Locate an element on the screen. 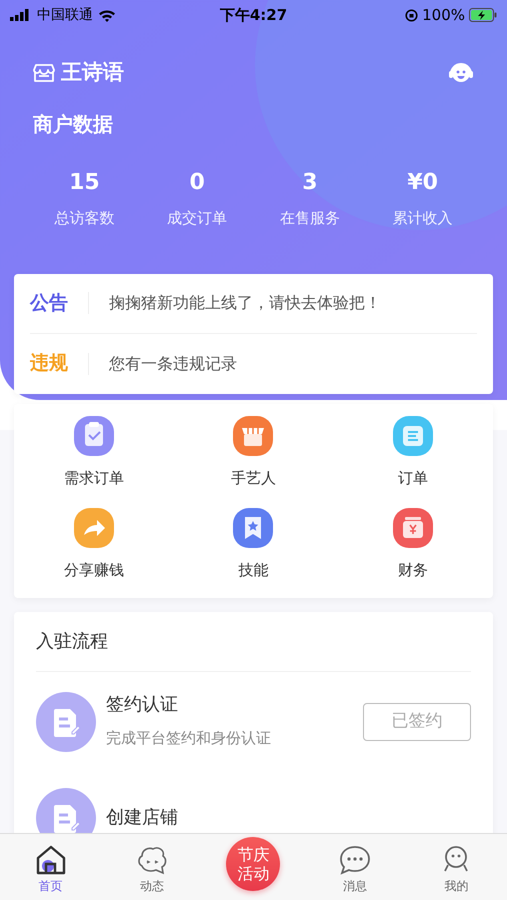 This screenshot has width=507, height=900. shortcut-button: 技能 is located at coordinates (254, 544).